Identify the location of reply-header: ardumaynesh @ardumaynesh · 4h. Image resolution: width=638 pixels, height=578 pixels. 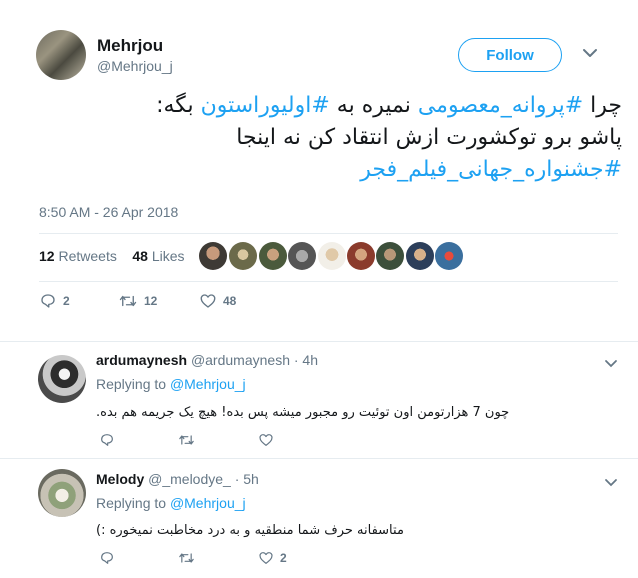
(207, 360).